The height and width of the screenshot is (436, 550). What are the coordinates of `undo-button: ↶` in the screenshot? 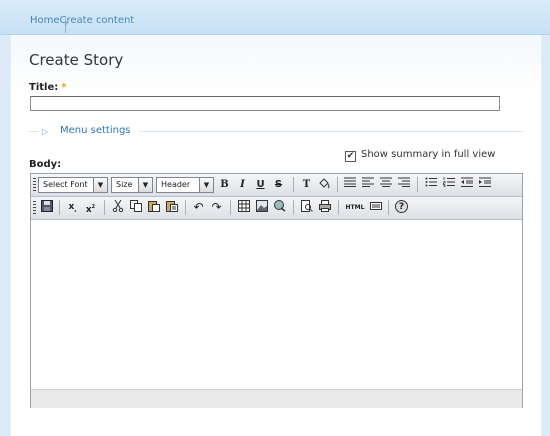 It's located at (198, 207).